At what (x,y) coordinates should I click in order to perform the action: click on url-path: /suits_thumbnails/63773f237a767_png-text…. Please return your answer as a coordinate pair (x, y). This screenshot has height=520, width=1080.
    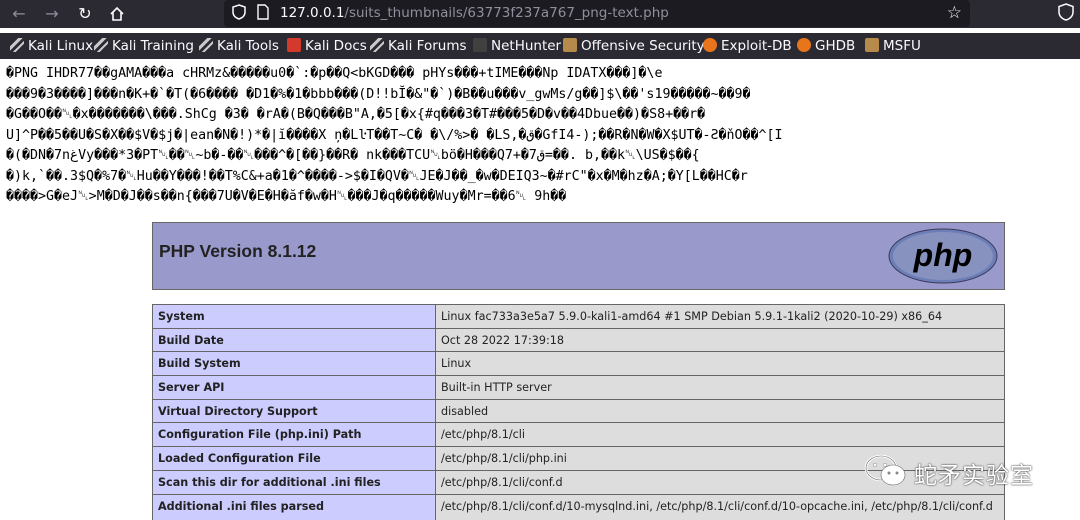
    Looking at the image, I should click on (506, 13).